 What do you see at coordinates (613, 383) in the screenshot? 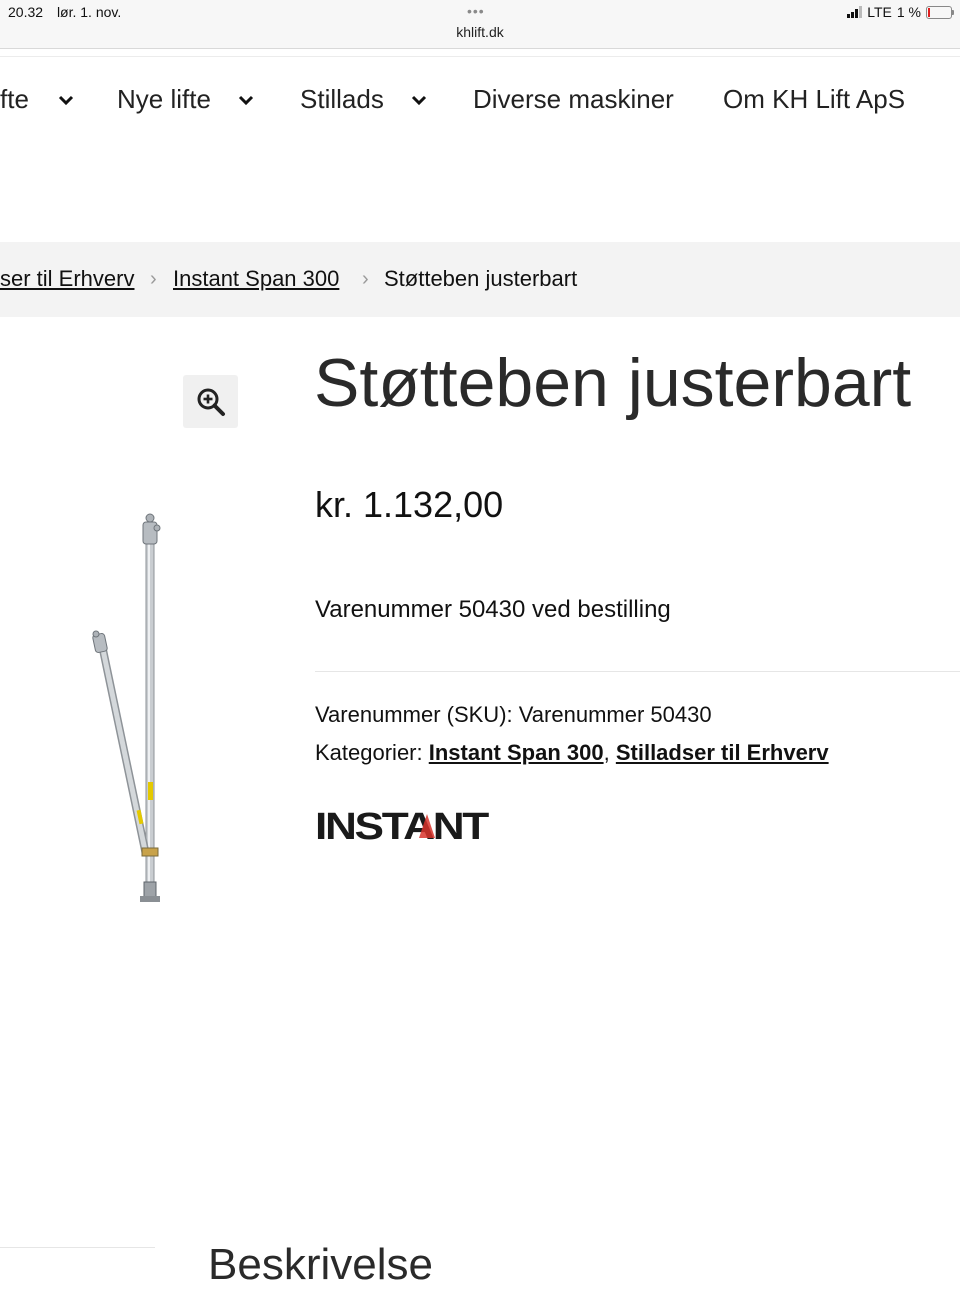
I see `product-title: Støtteben justerbart` at bounding box center [613, 383].